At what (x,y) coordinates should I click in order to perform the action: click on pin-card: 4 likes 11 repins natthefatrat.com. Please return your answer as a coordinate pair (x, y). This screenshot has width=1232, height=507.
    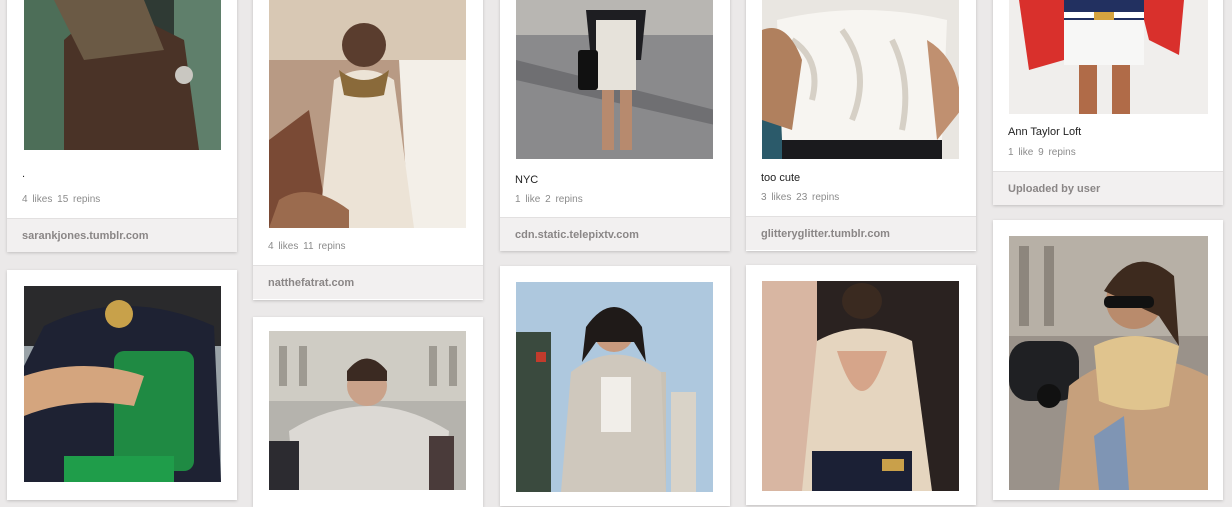
    Looking at the image, I should click on (368, 150).